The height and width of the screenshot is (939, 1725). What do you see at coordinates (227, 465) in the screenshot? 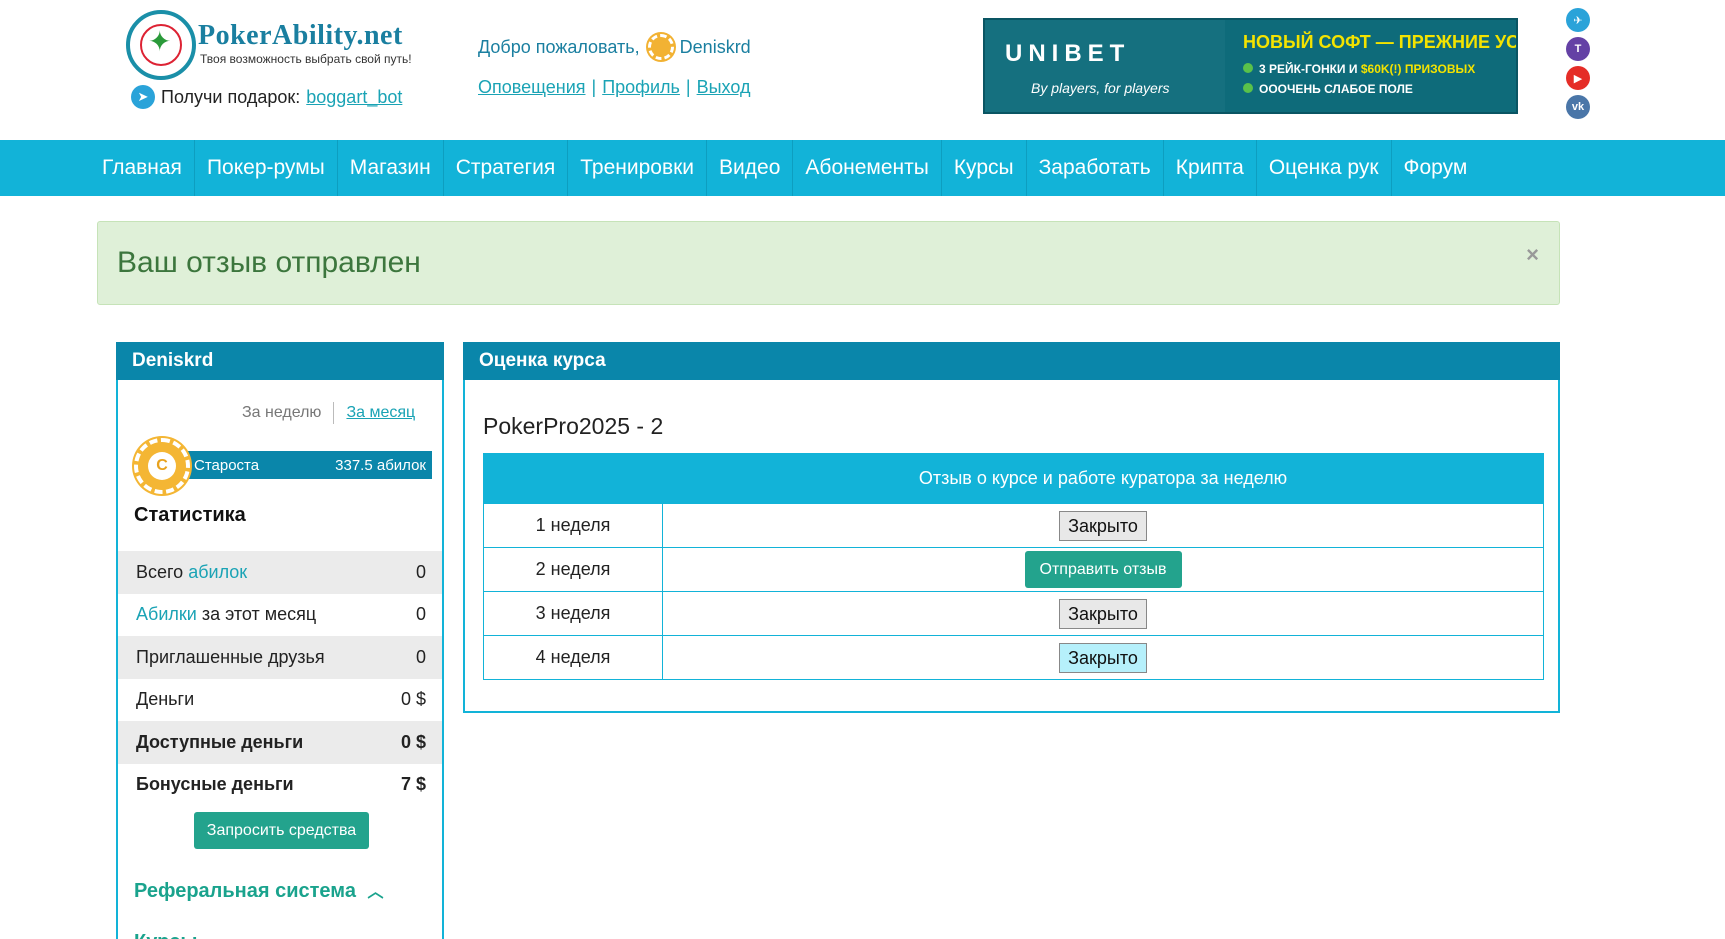
I see `rank-label: Староста` at bounding box center [227, 465].